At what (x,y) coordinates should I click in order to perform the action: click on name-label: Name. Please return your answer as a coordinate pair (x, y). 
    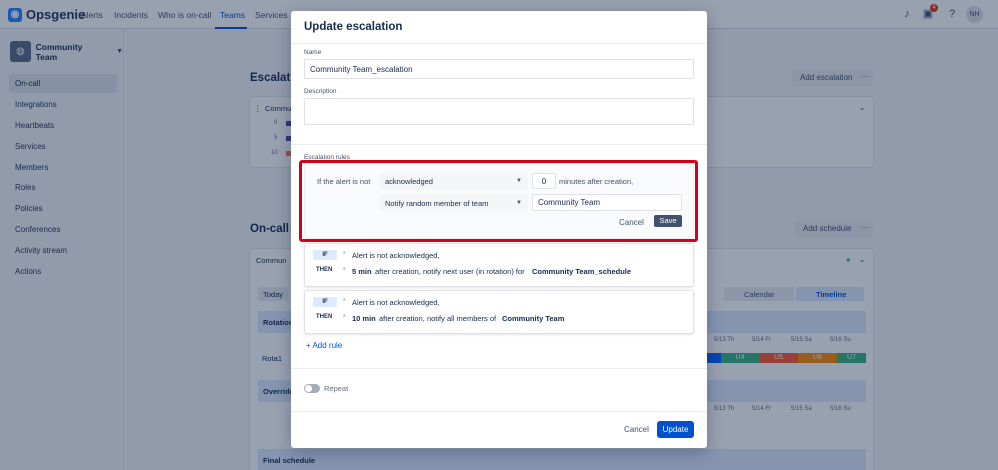
    Looking at the image, I should click on (313, 52).